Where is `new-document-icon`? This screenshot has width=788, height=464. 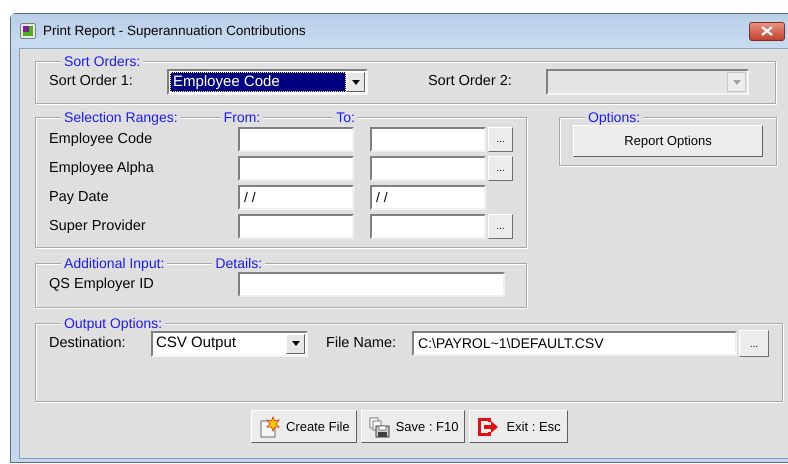
new-document-icon is located at coordinates (269, 427).